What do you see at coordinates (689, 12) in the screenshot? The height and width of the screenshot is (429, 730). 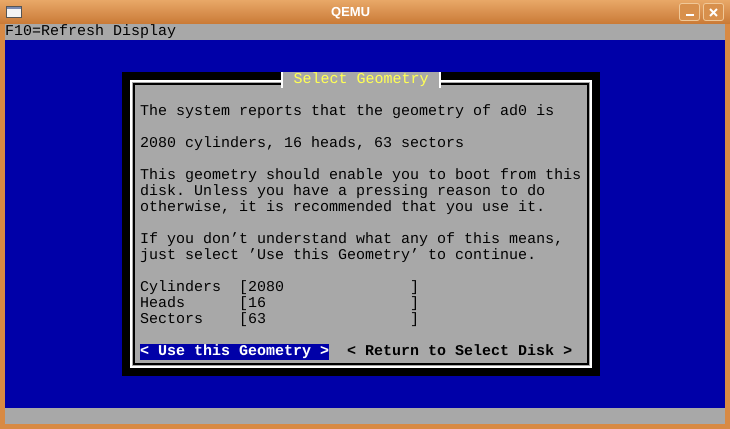 I see `minimize-button` at bounding box center [689, 12].